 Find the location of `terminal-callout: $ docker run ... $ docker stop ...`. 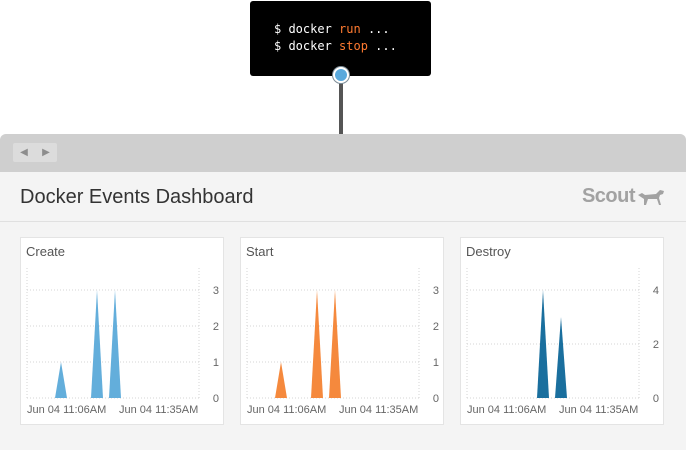

terminal-callout: $ docker run ... $ docker stop ... is located at coordinates (340, 38).